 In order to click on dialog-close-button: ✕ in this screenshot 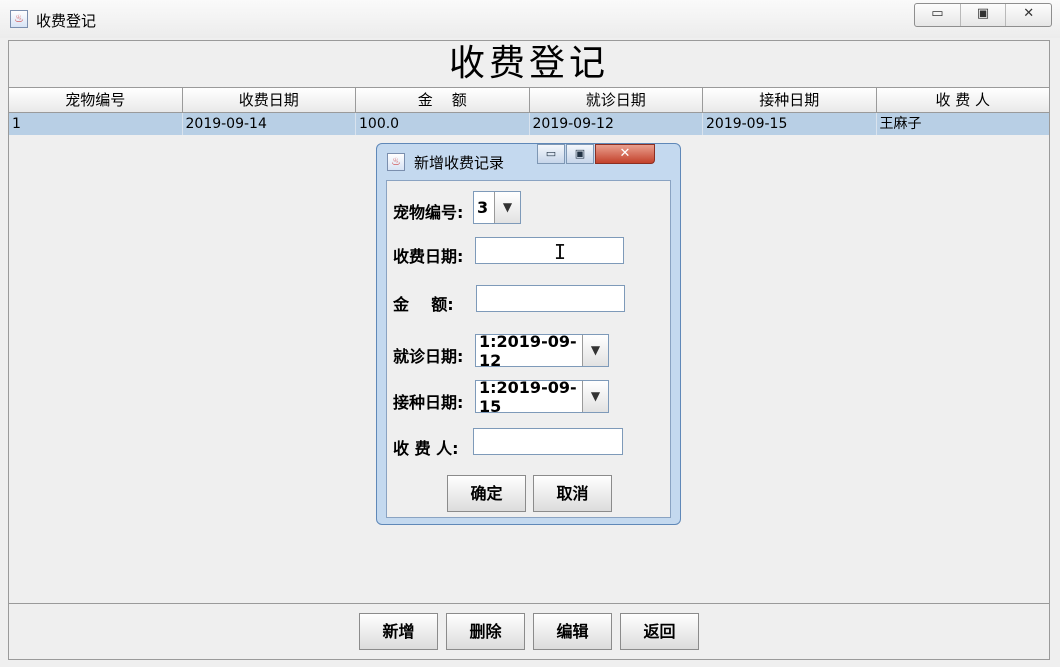, I will do `click(625, 154)`.